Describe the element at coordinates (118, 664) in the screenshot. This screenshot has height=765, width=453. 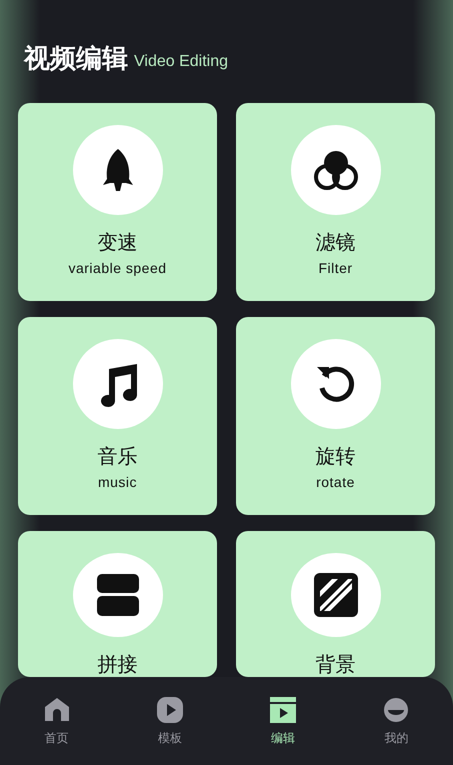
I see `tool-label: 拼接` at that location.